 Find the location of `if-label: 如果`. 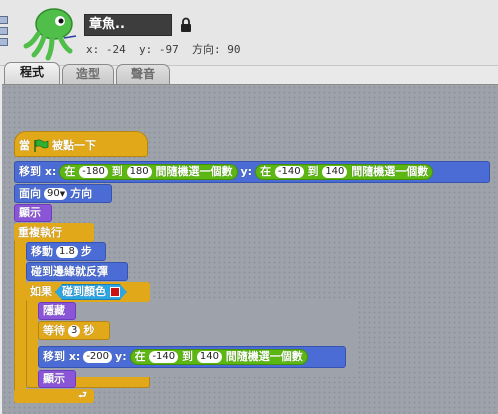

if-label: 如果 is located at coordinates (41, 291).